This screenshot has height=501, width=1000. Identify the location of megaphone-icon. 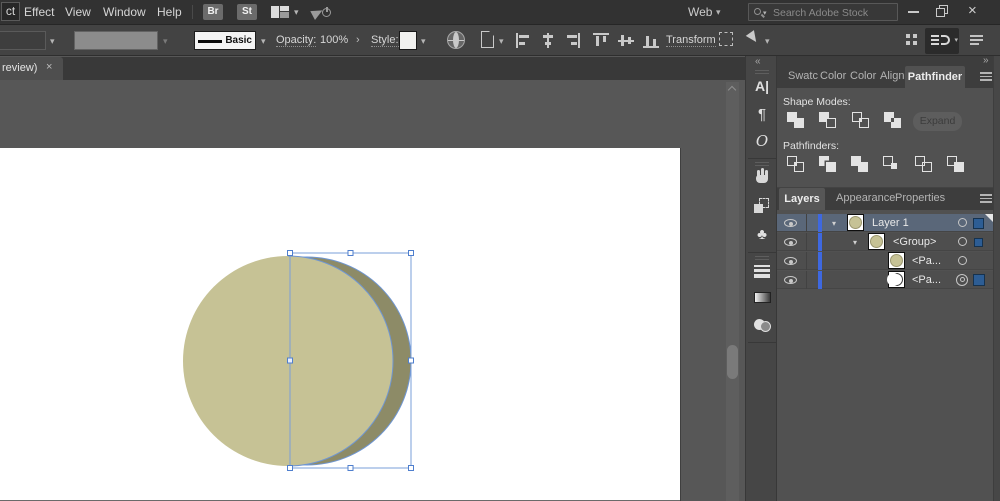
(322, 12).